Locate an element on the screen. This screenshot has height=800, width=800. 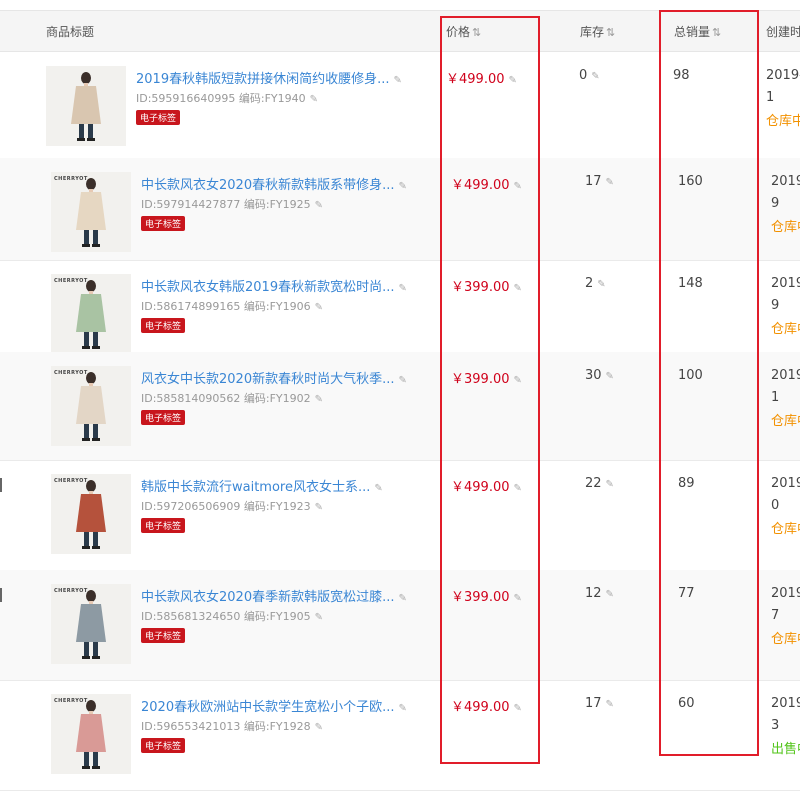
stock-cell: 22 ✎ is located at coordinates (599, 483).